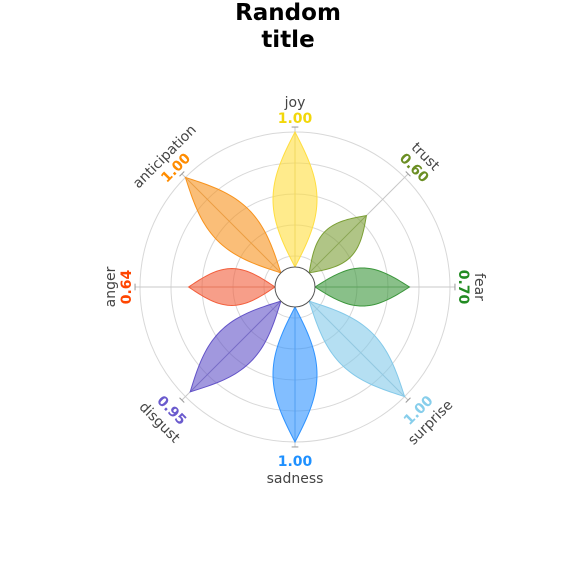 This screenshot has width=576, height=576. I want to click on category-label: fear, so click(479, 287).